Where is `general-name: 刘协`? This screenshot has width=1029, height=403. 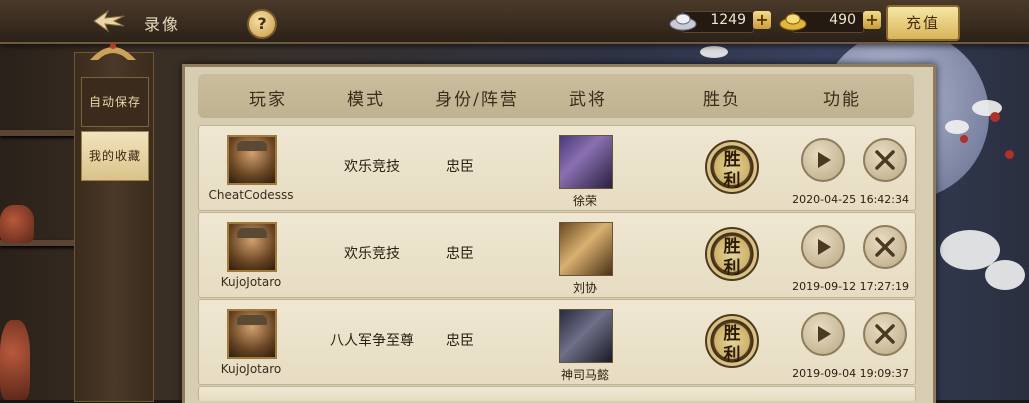 general-name: 刘协 is located at coordinates (584, 288).